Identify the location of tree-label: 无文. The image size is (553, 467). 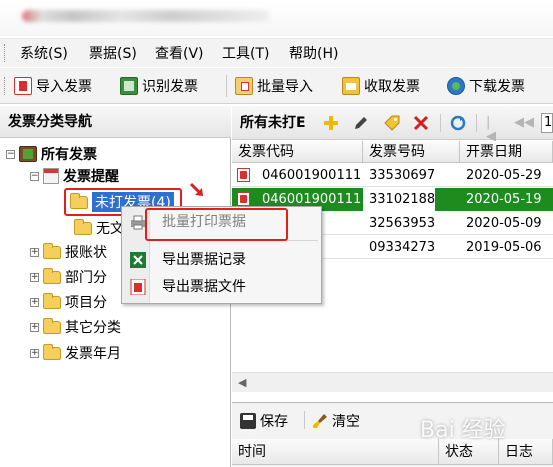
(110, 229).